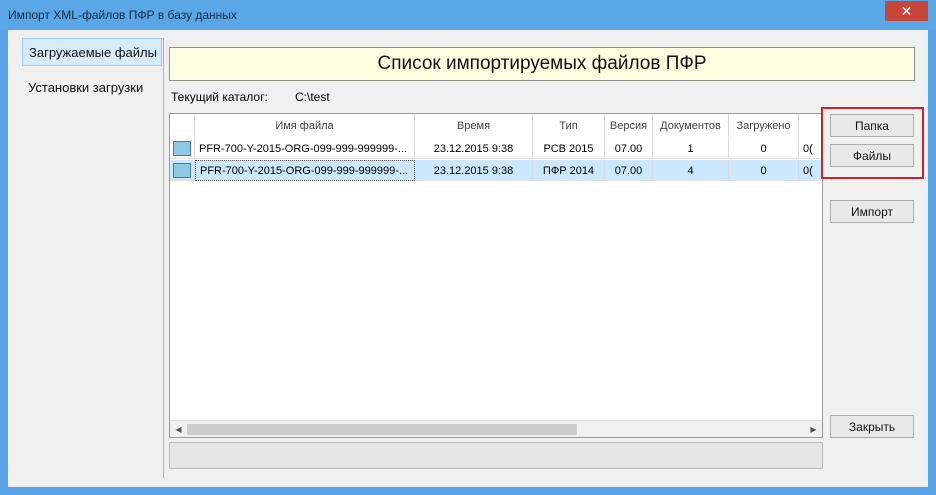  I want to click on close-icon: ✕, so click(906, 10).